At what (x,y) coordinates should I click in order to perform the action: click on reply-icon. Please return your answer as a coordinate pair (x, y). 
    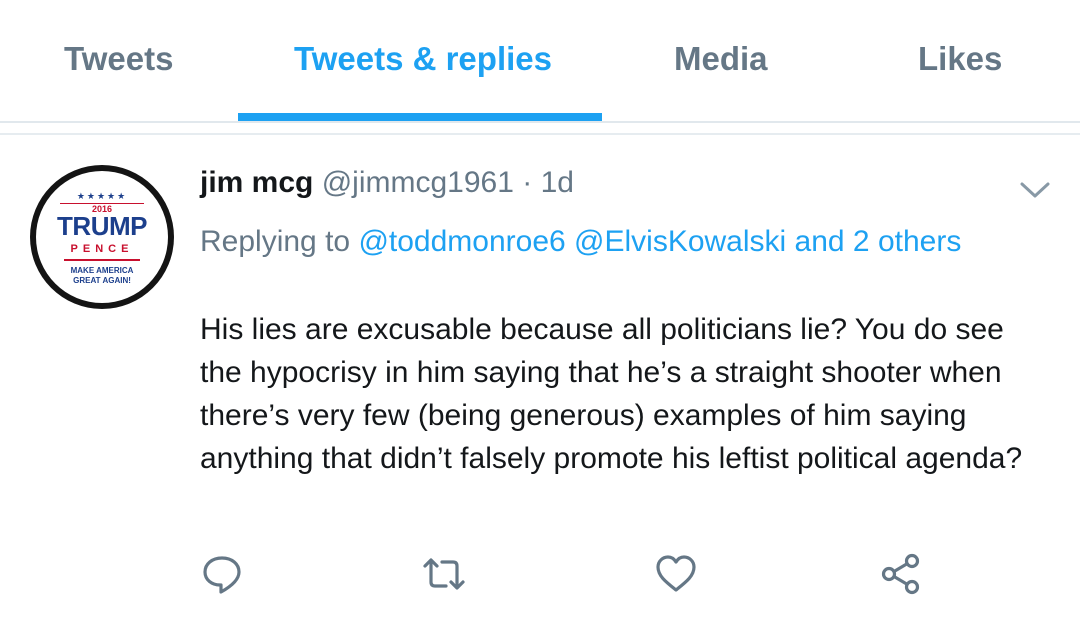
    Looking at the image, I should click on (222, 575).